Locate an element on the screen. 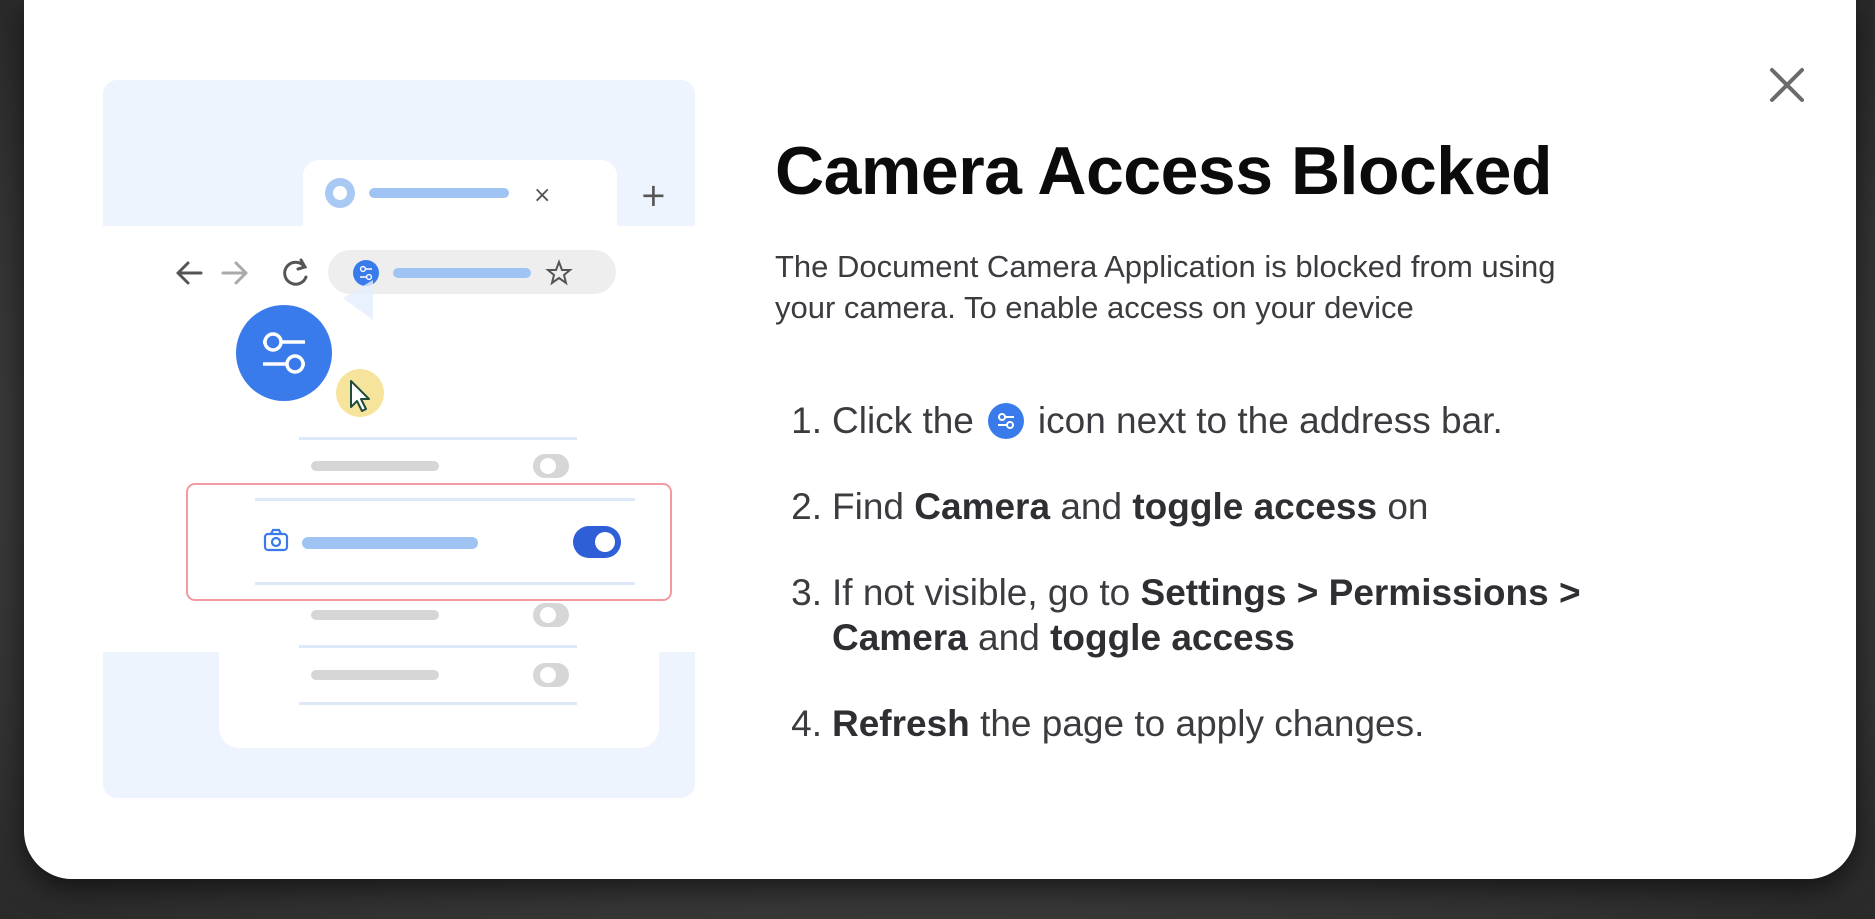 The height and width of the screenshot is (919, 1875). step-2: 2. Find Camera and toggle access on is located at coordinates (1110, 506).